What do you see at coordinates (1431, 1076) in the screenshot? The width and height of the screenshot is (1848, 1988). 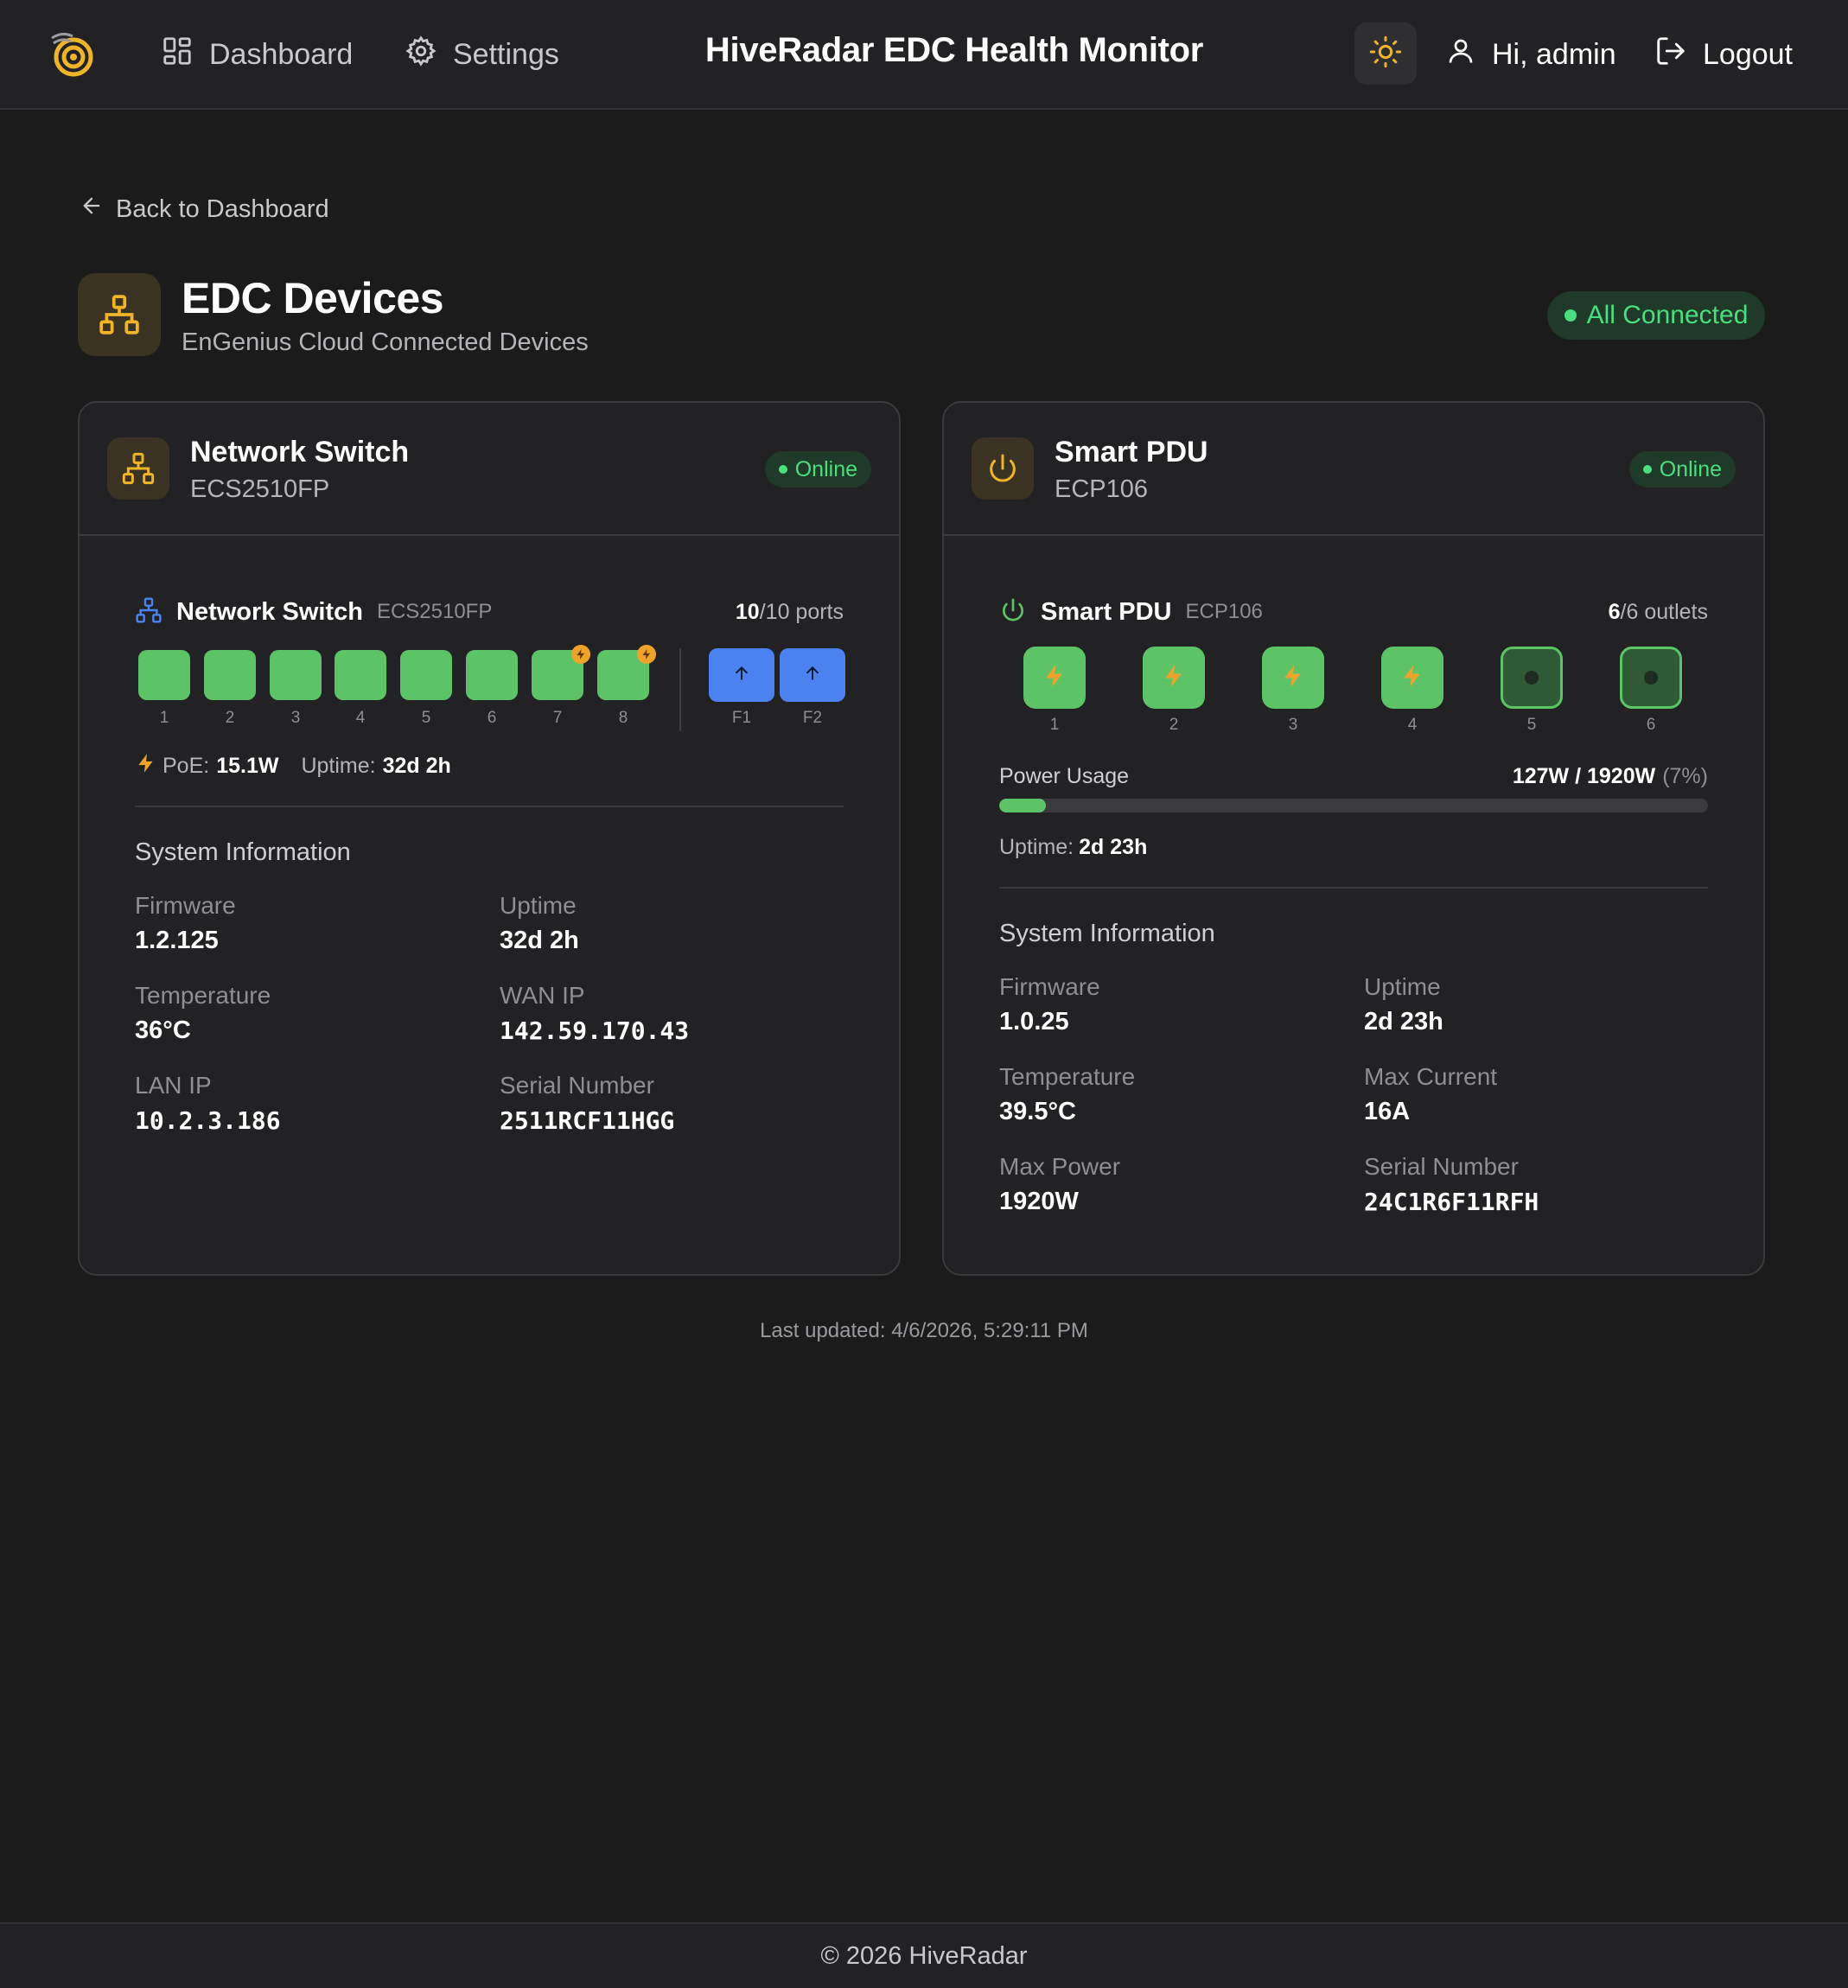 I see `max-current-label: Max Current` at bounding box center [1431, 1076].